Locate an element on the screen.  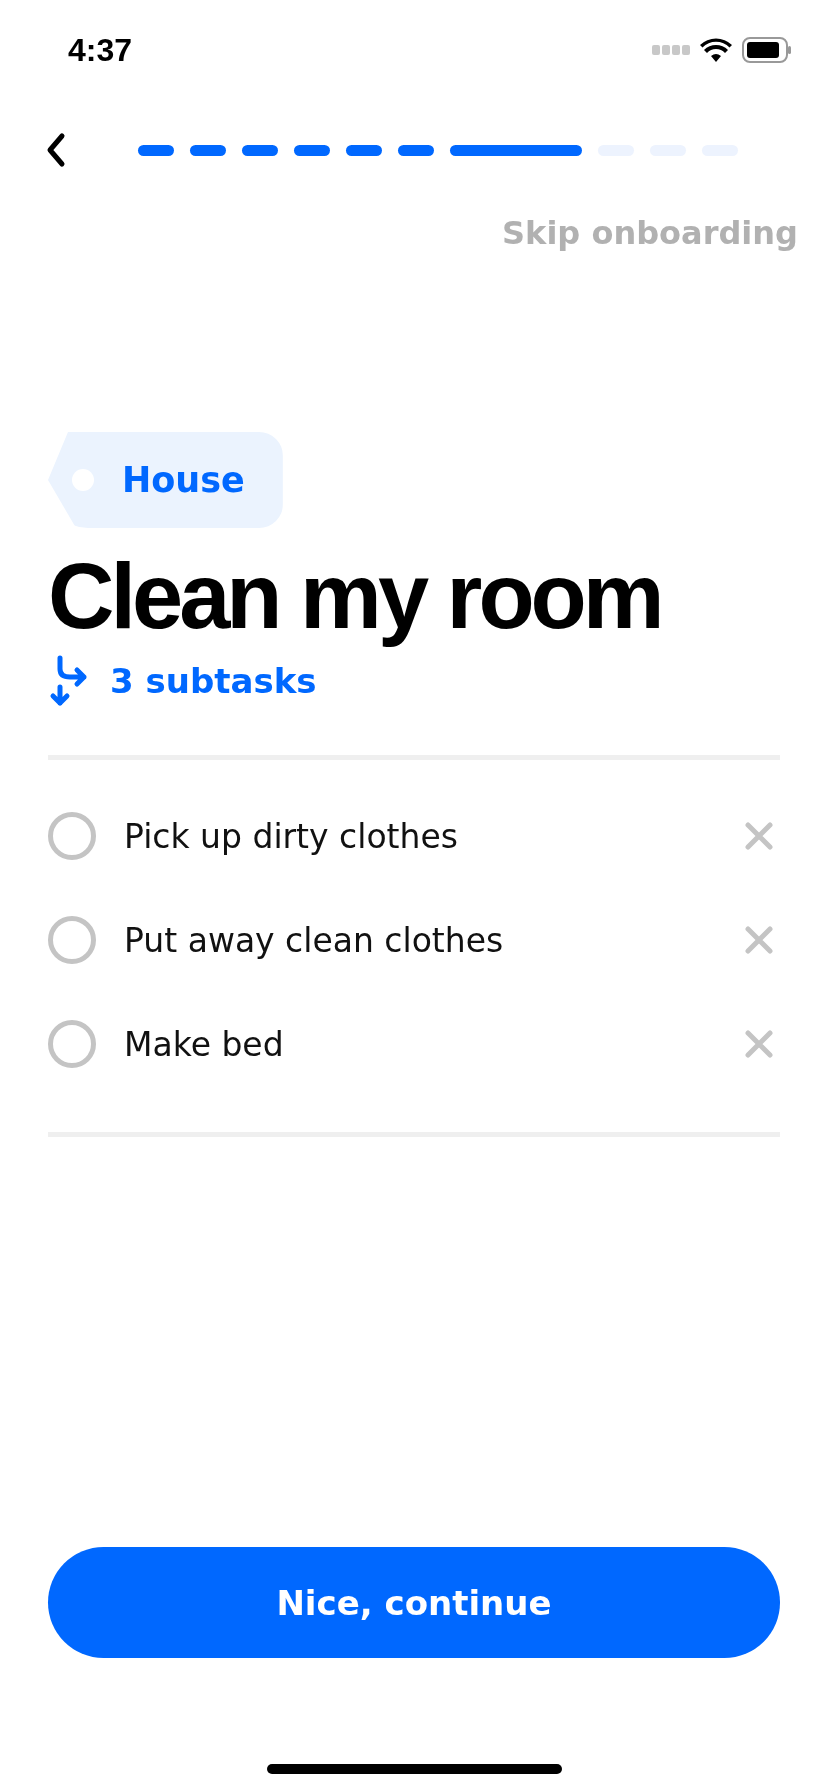
status-time: 4:37 is located at coordinates (100, 50).